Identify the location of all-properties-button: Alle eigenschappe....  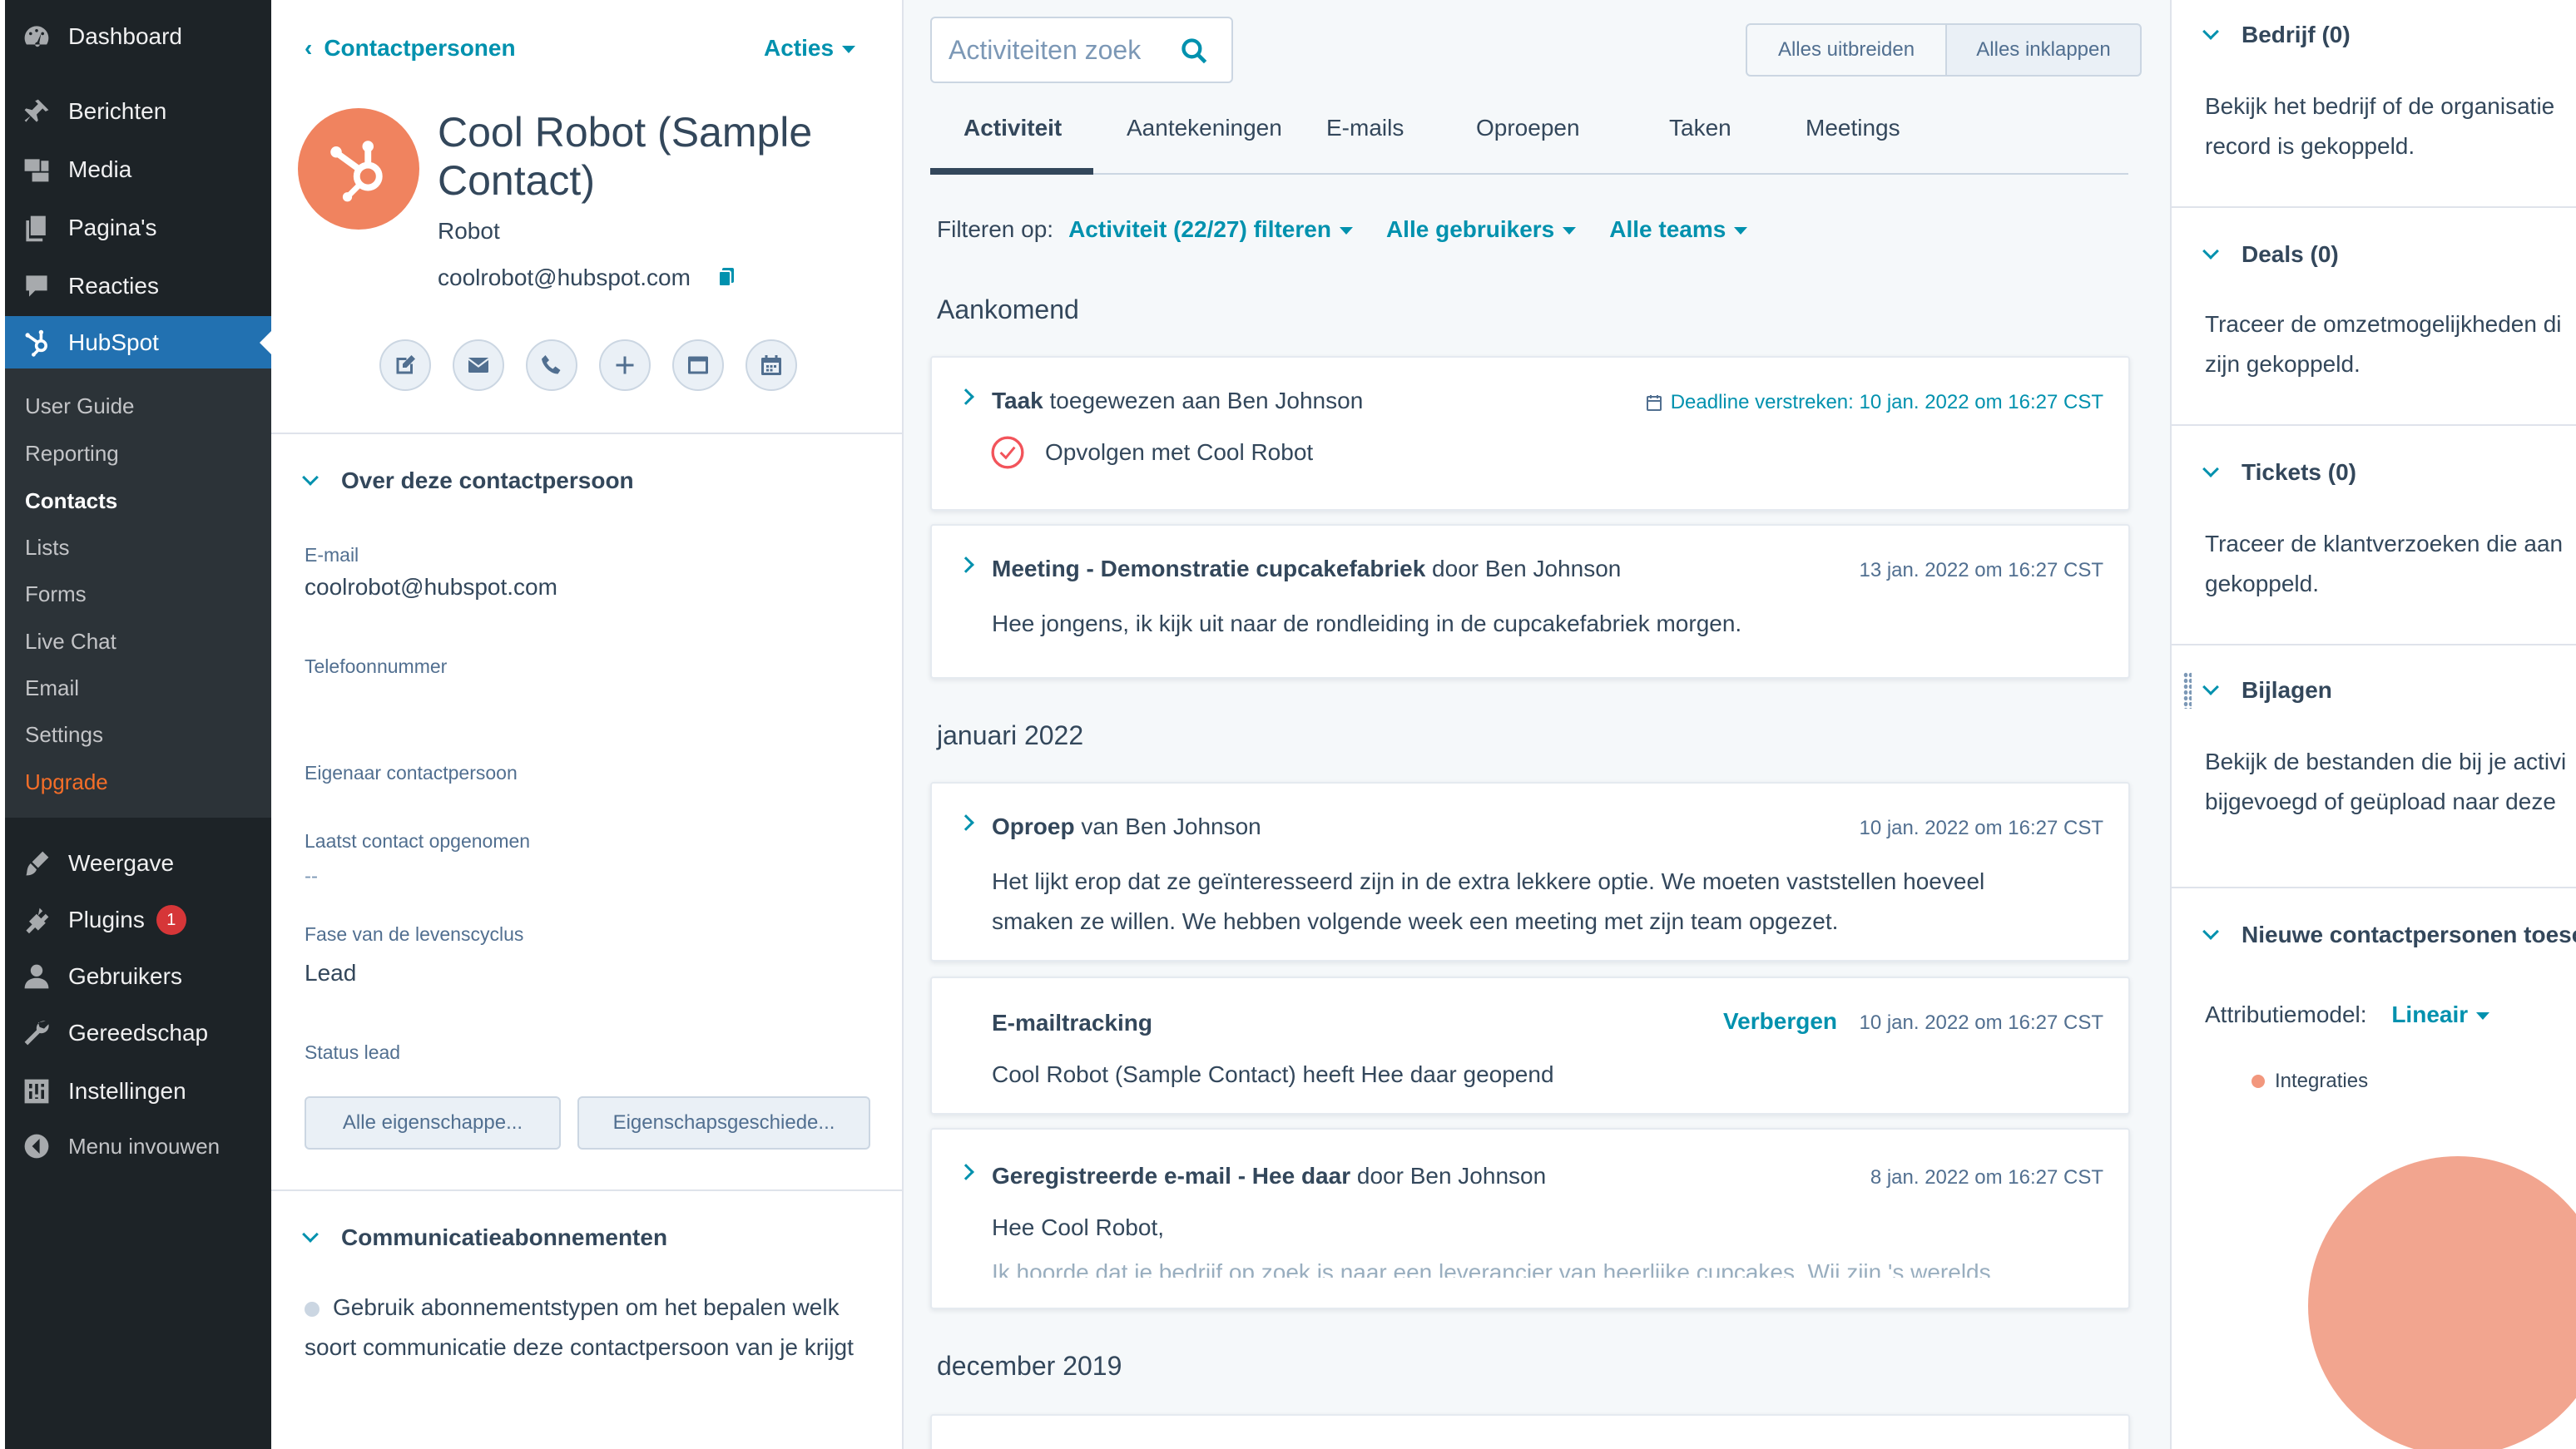
(433, 1123).